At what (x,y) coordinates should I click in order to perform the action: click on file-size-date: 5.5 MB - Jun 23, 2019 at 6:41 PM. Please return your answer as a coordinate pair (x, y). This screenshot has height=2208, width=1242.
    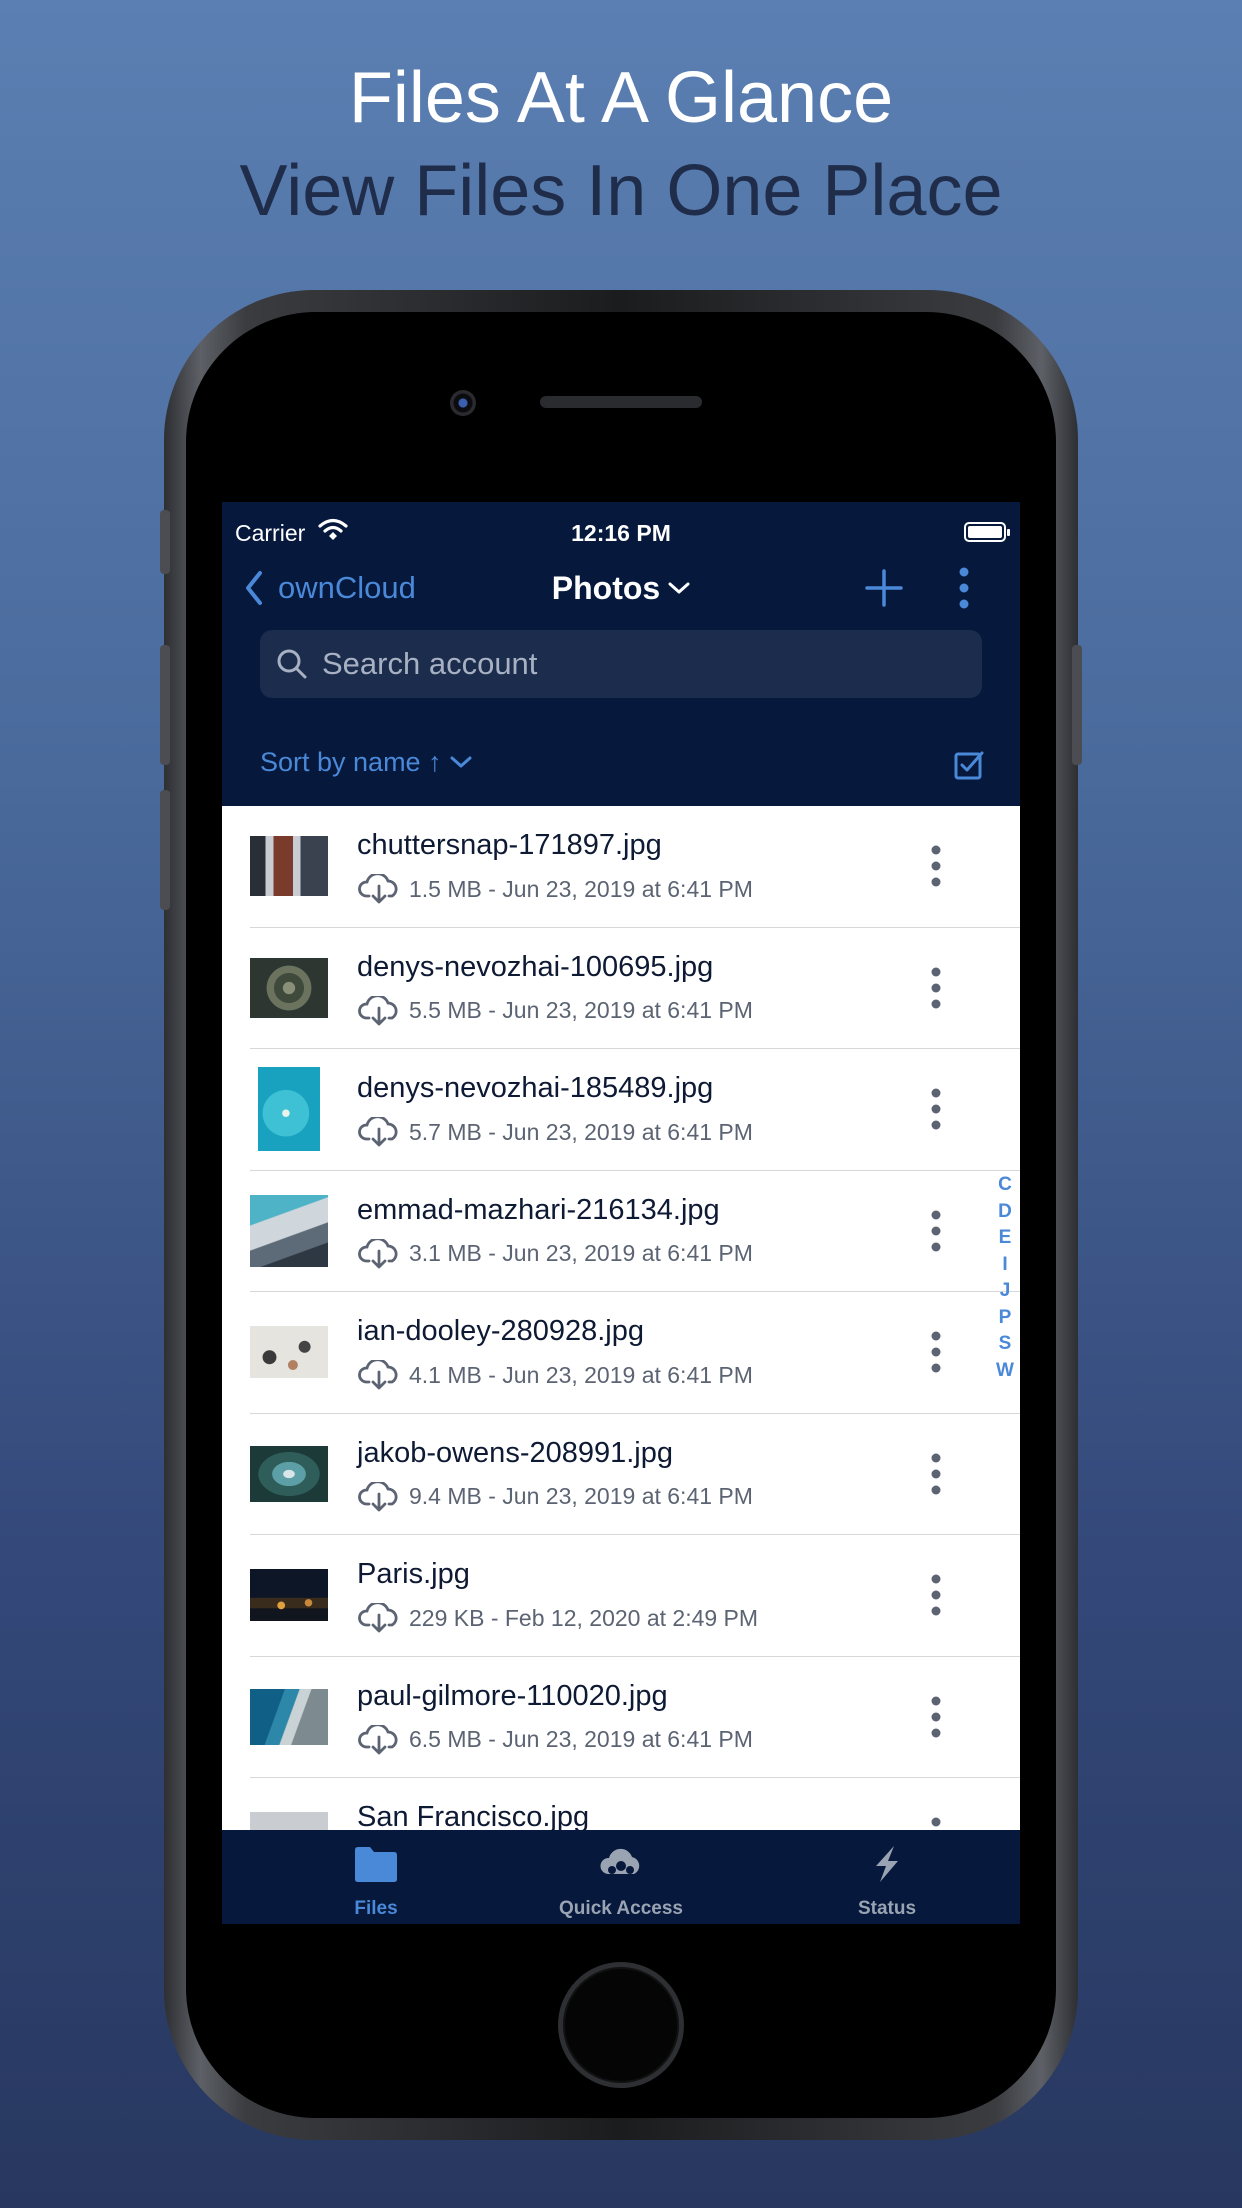
    Looking at the image, I should click on (581, 1010).